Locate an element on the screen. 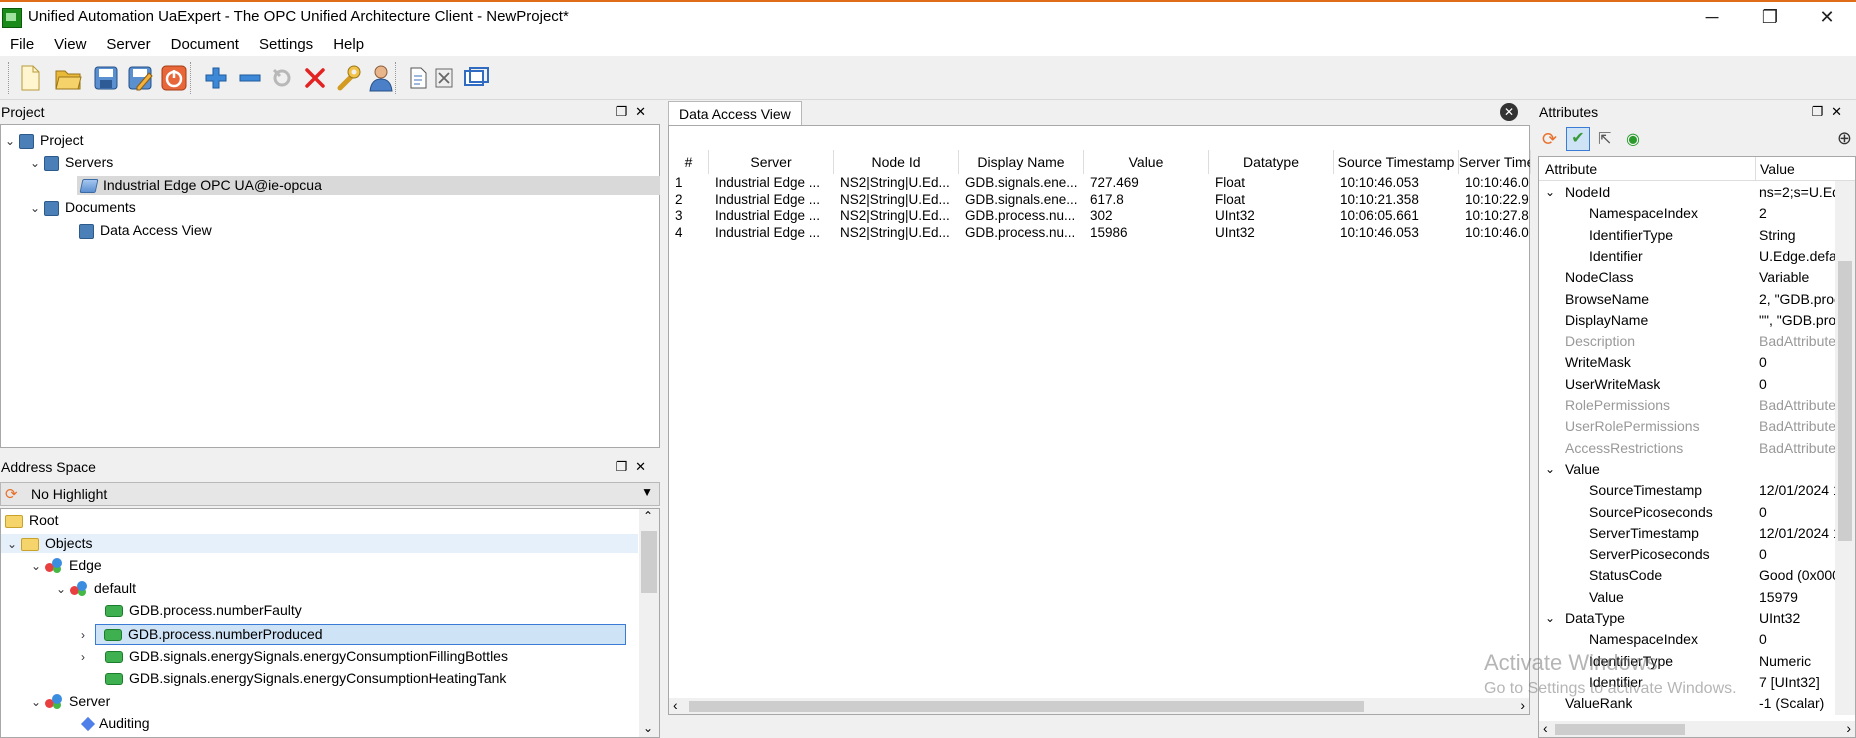  attribute-row: UserWriteMask 0 is located at coordinates (1667, 384).